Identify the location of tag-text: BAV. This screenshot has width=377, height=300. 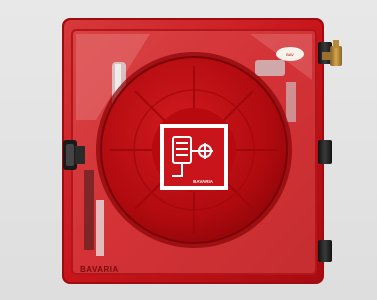
(290, 54).